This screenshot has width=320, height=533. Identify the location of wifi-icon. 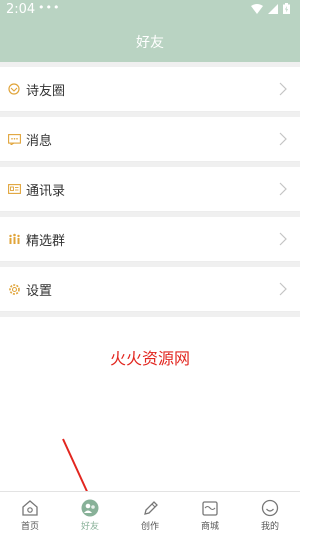
(257, 8).